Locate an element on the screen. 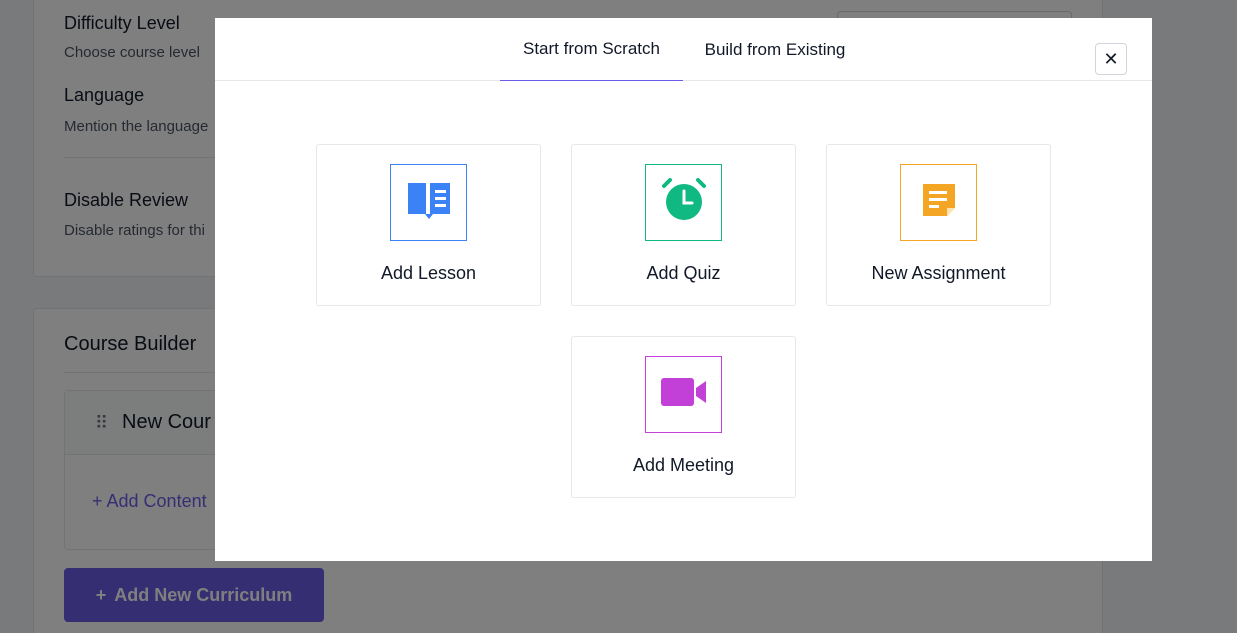 This screenshot has width=1237, height=633. note-icon is located at coordinates (939, 202).